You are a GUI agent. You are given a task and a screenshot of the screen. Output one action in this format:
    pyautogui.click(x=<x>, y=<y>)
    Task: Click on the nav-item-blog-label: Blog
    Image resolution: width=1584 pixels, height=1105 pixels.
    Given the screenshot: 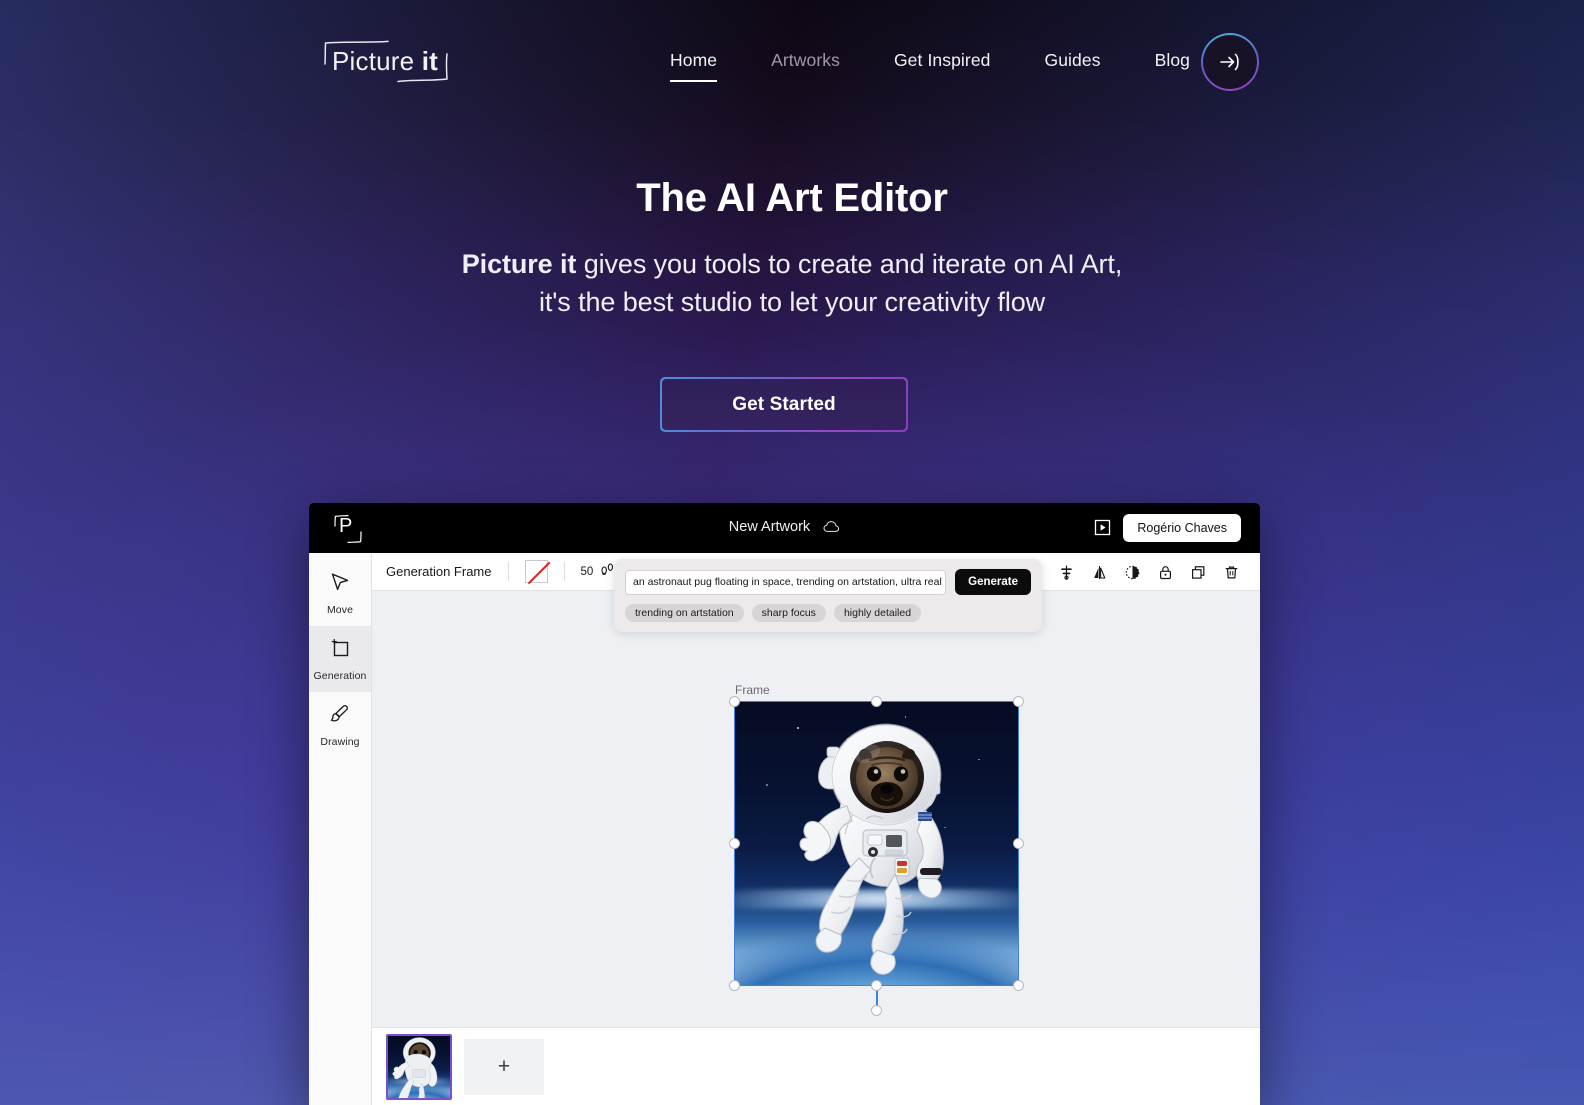 What is the action you would take?
    pyautogui.click(x=1172, y=60)
    